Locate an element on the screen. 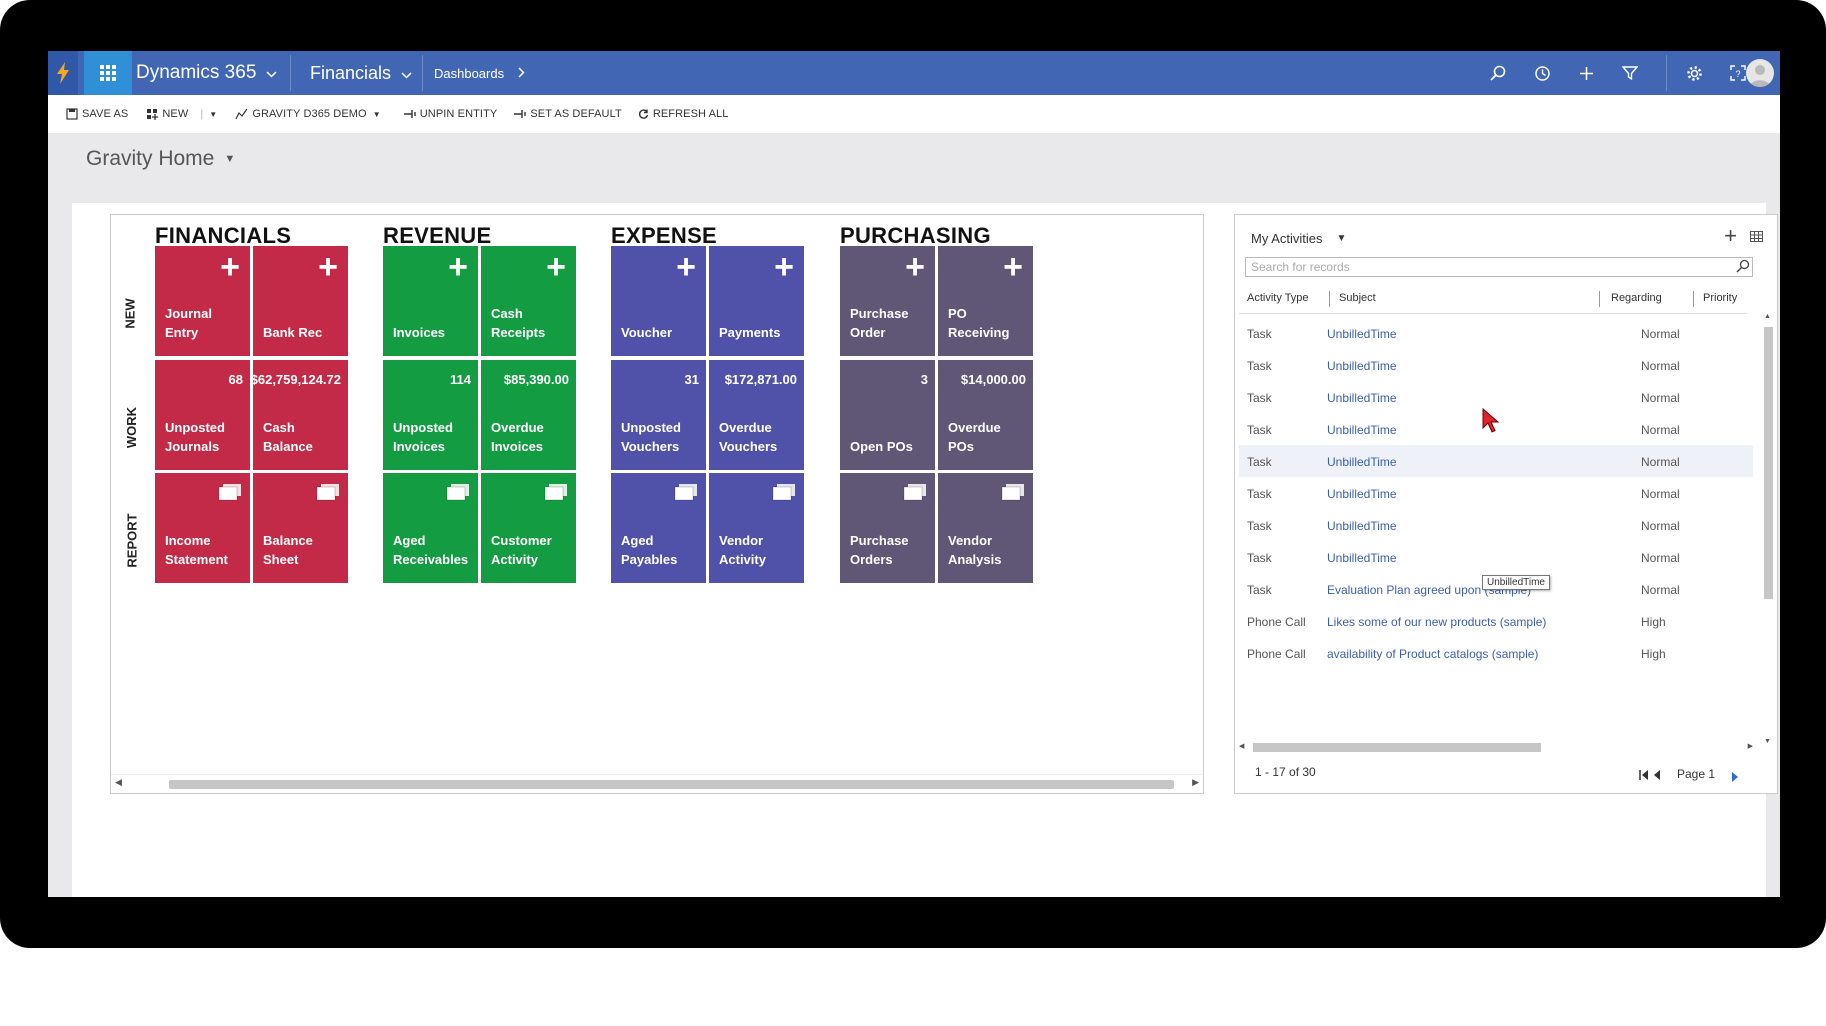  add-activity-icon: + is located at coordinates (1730, 236).